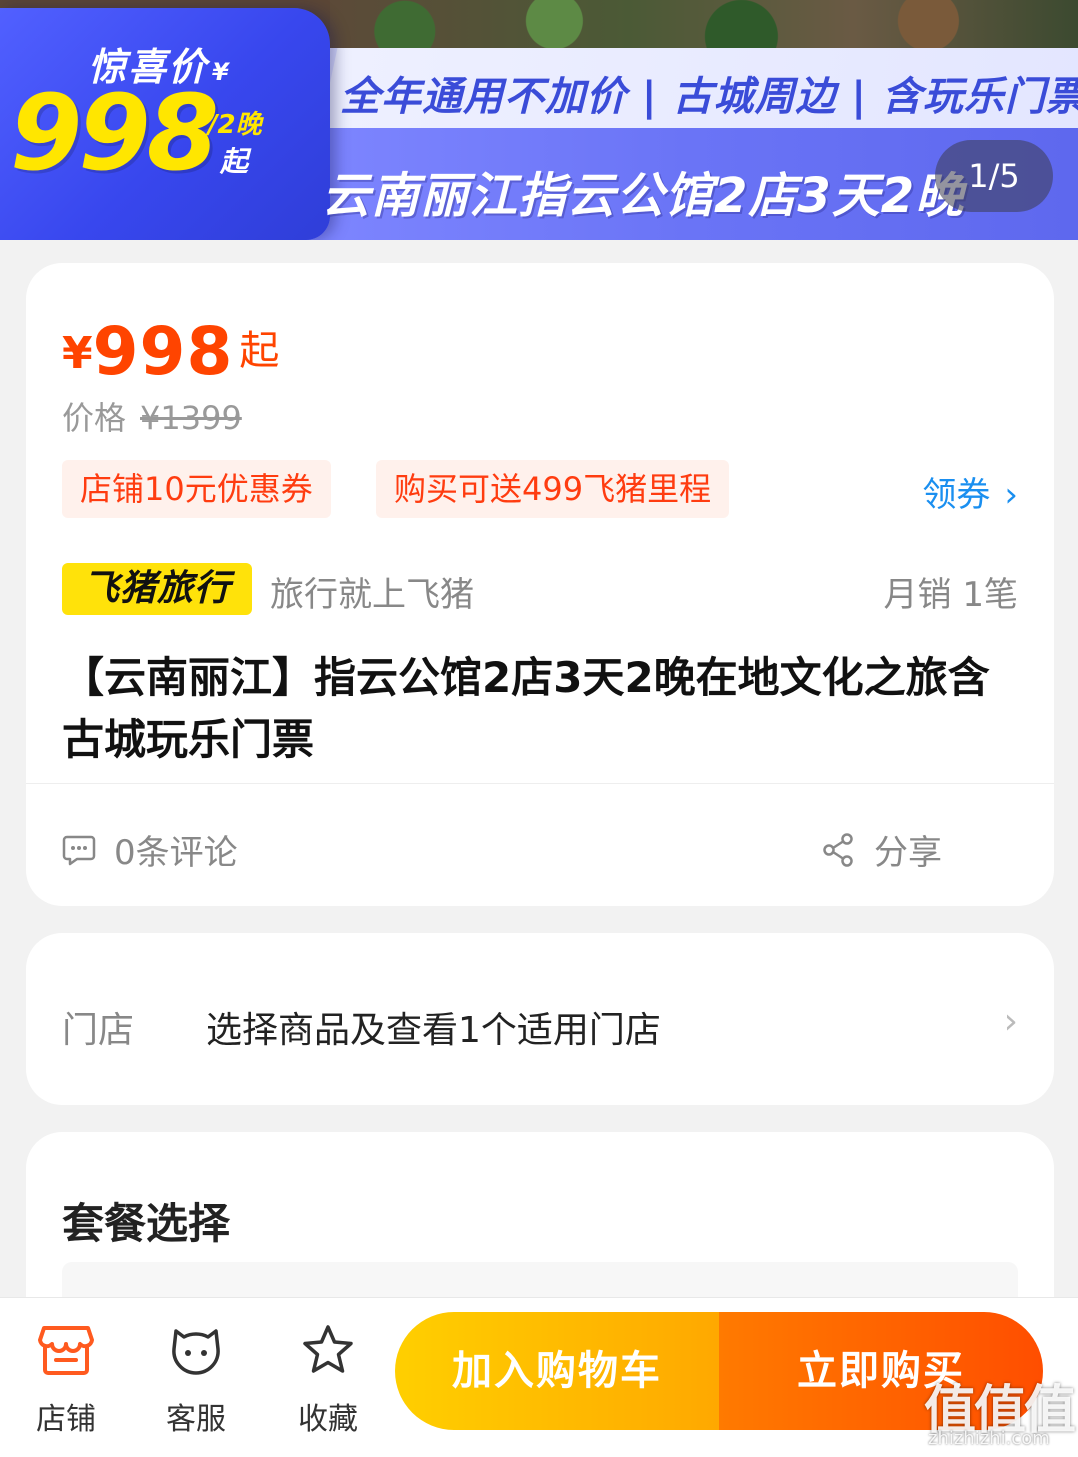 The height and width of the screenshot is (1457, 1078). Describe the element at coordinates (557, 1371) in the screenshot. I see `add-to-cart-button: 加入购物车` at that location.